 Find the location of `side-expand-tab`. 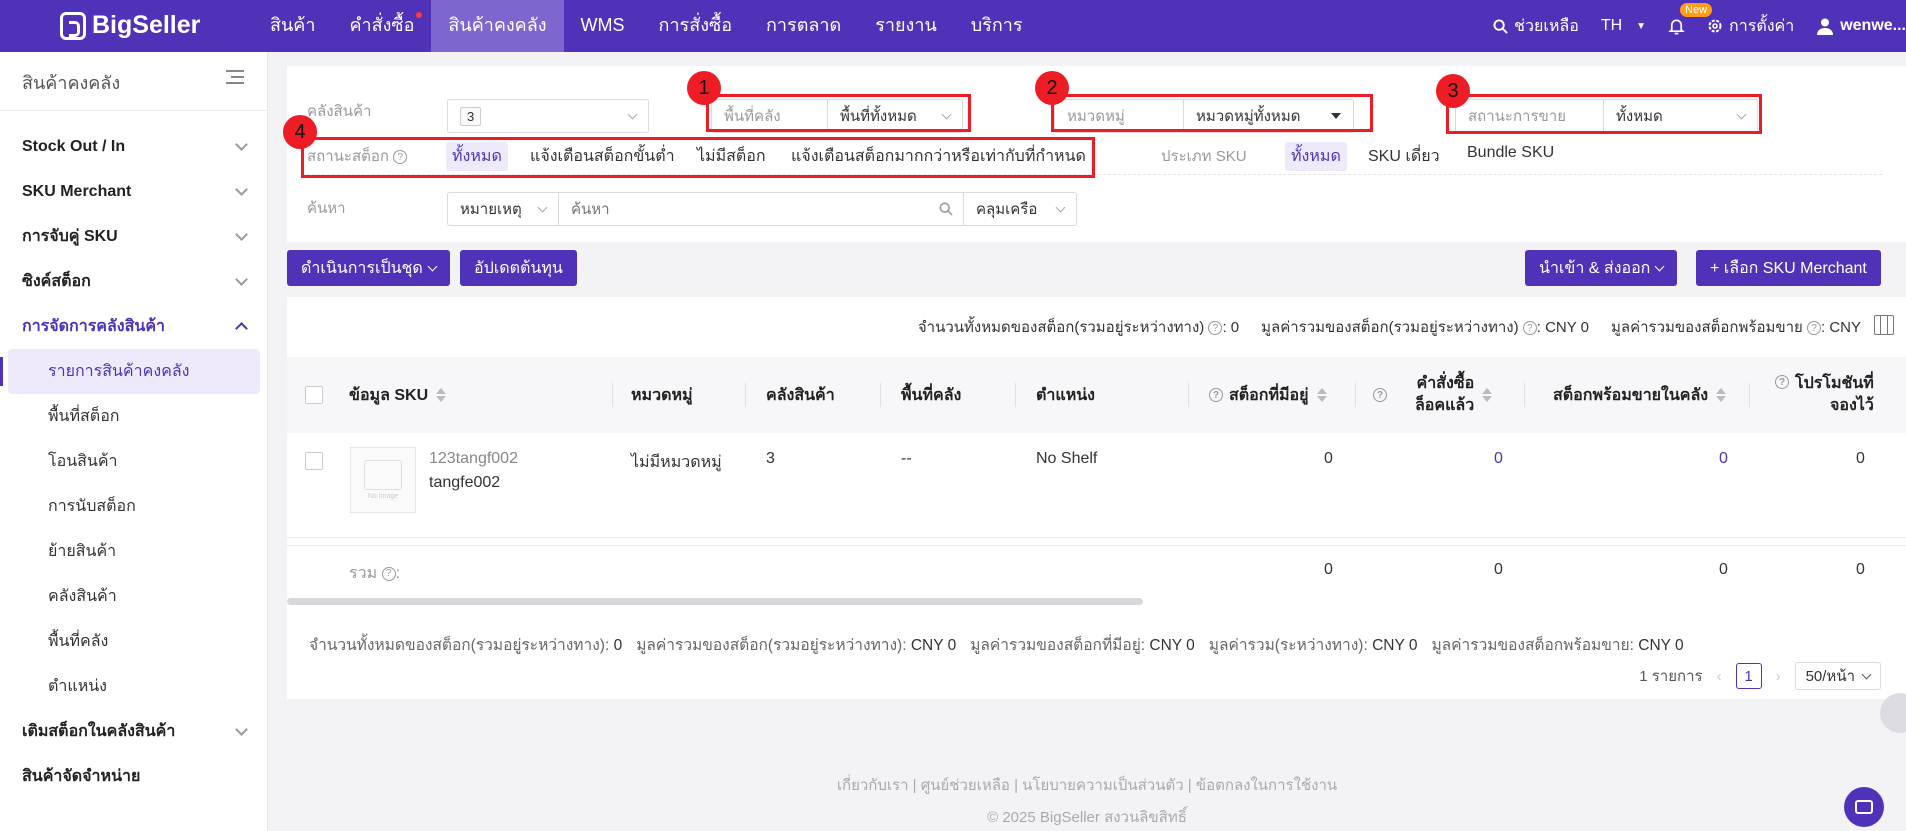

side-expand-tab is located at coordinates (1893, 713).